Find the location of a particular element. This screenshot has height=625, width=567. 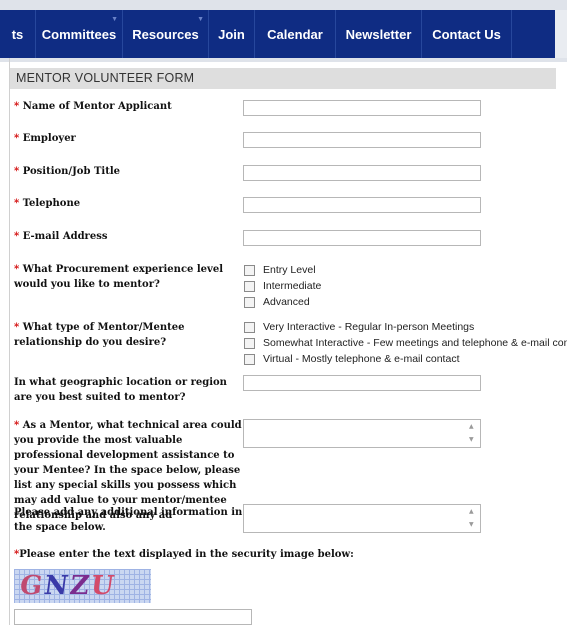

field-label: Employer is located at coordinates (49, 138).